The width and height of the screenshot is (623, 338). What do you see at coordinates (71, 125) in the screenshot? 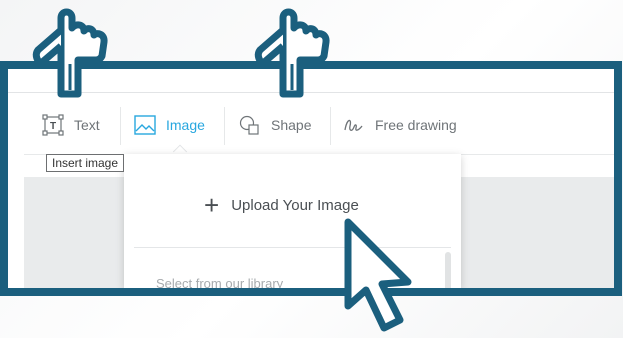
I see `text-tool-button: T Text` at bounding box center [71, 125].